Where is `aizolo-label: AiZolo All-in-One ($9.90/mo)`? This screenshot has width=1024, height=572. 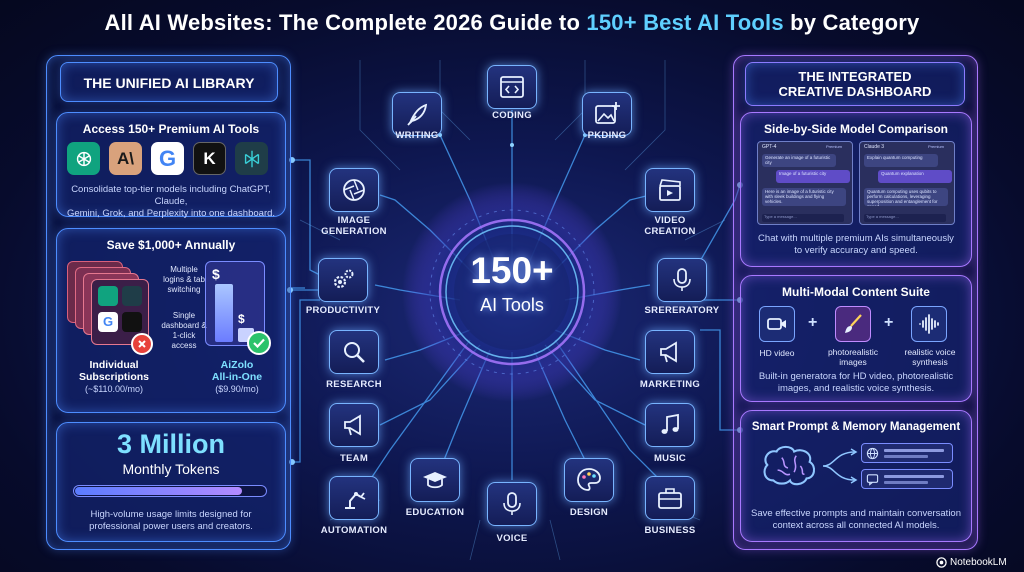 aizolo-label: AiZolo All-in-One ($9.90/mo) is located at coordinates (237, 376).